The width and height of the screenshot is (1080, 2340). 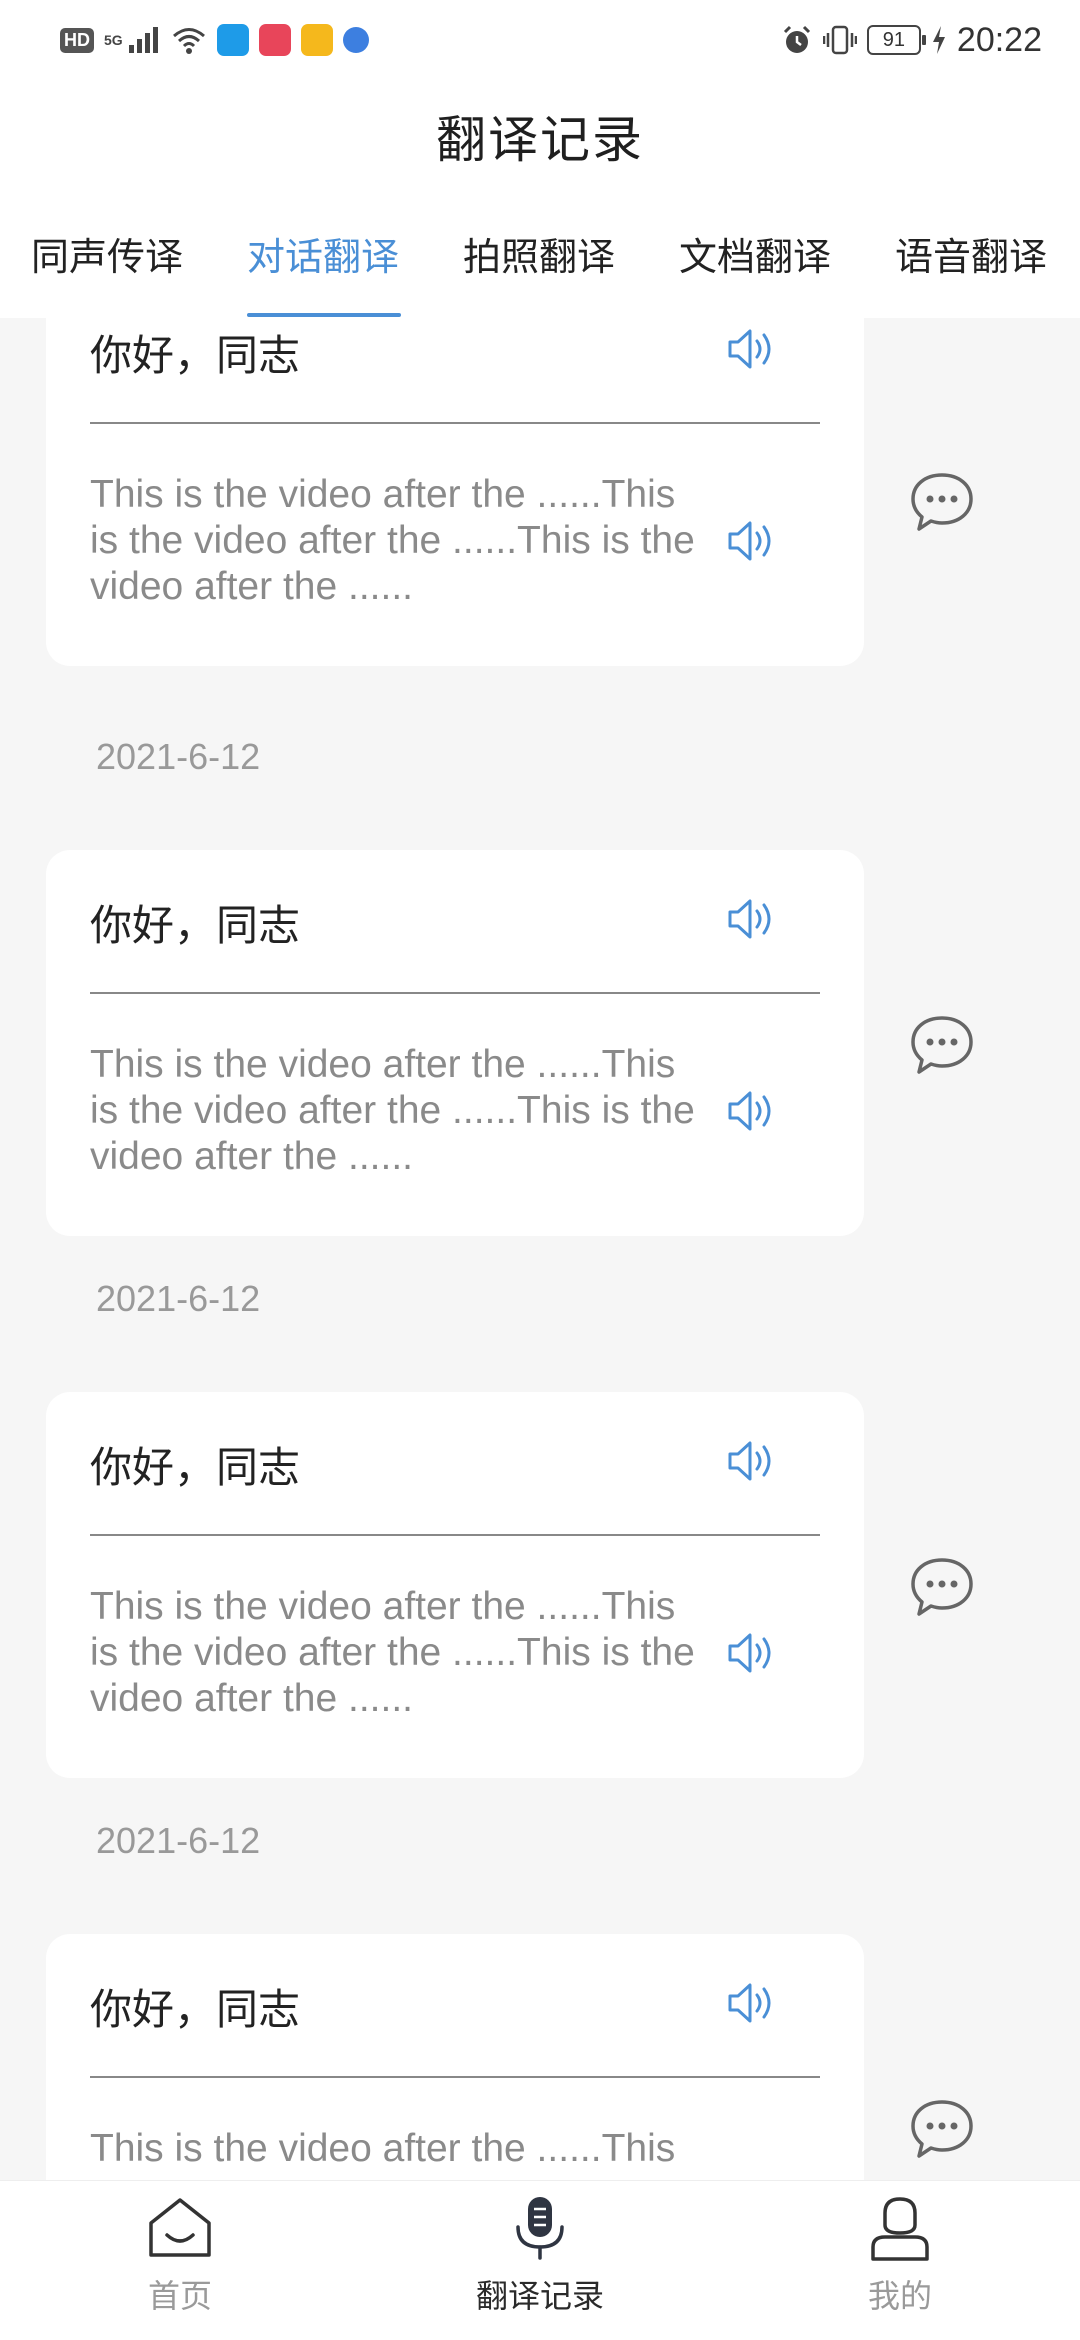 What do you see at coordinates (999, 39) in the screenshot?
I see `status-time: 20:22` at bounding box center [999, 39].